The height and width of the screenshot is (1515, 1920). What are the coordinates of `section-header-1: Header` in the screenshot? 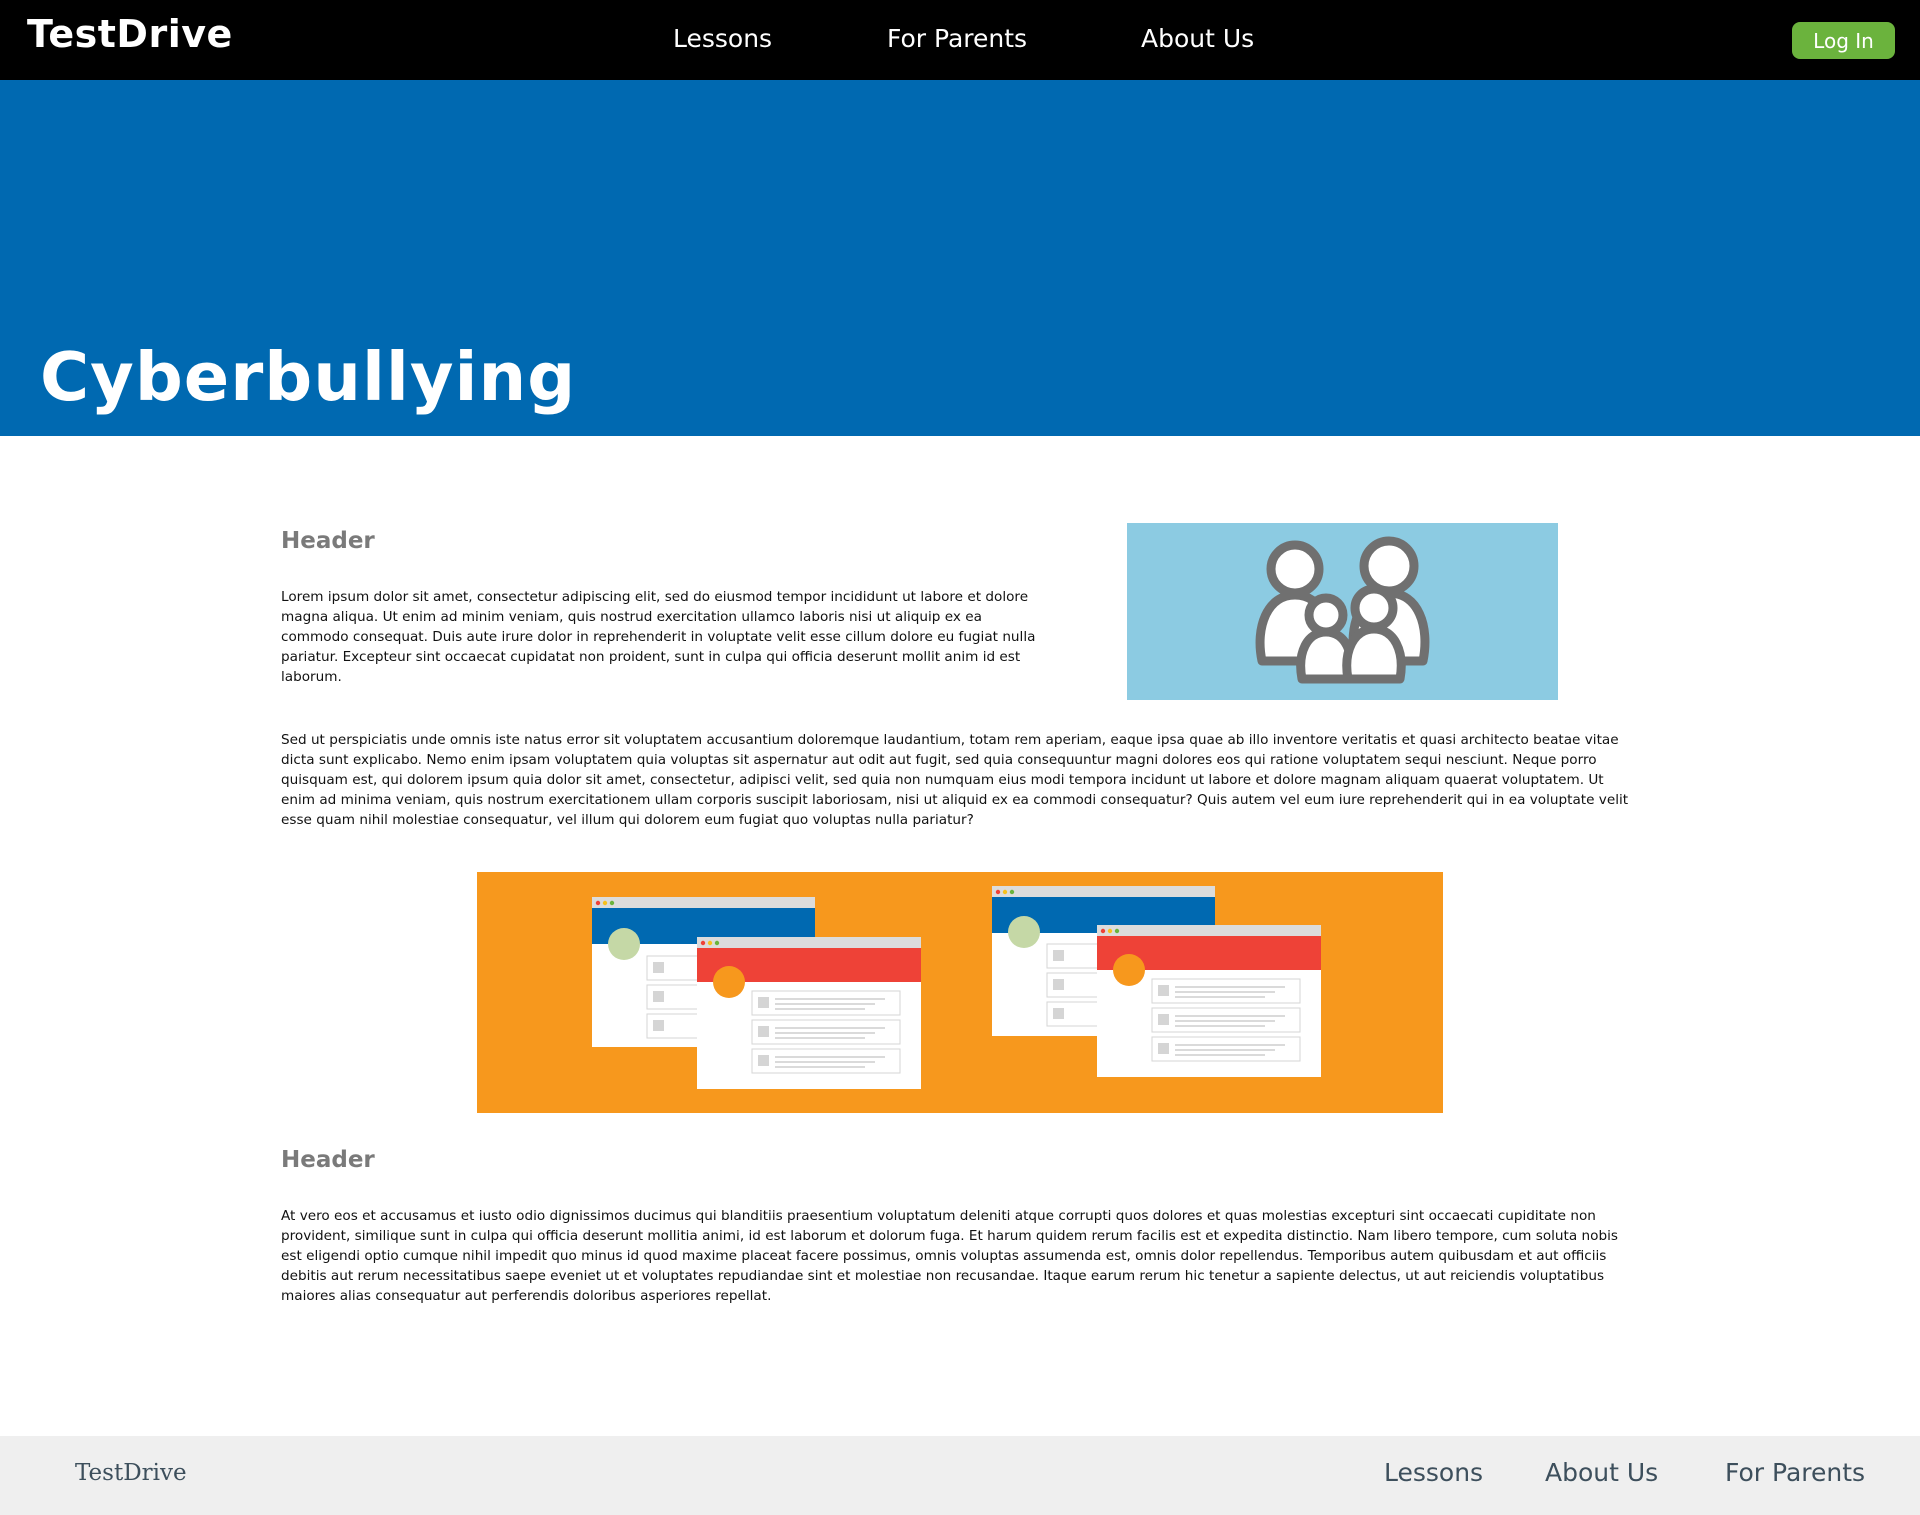 It's located at (328, 541).